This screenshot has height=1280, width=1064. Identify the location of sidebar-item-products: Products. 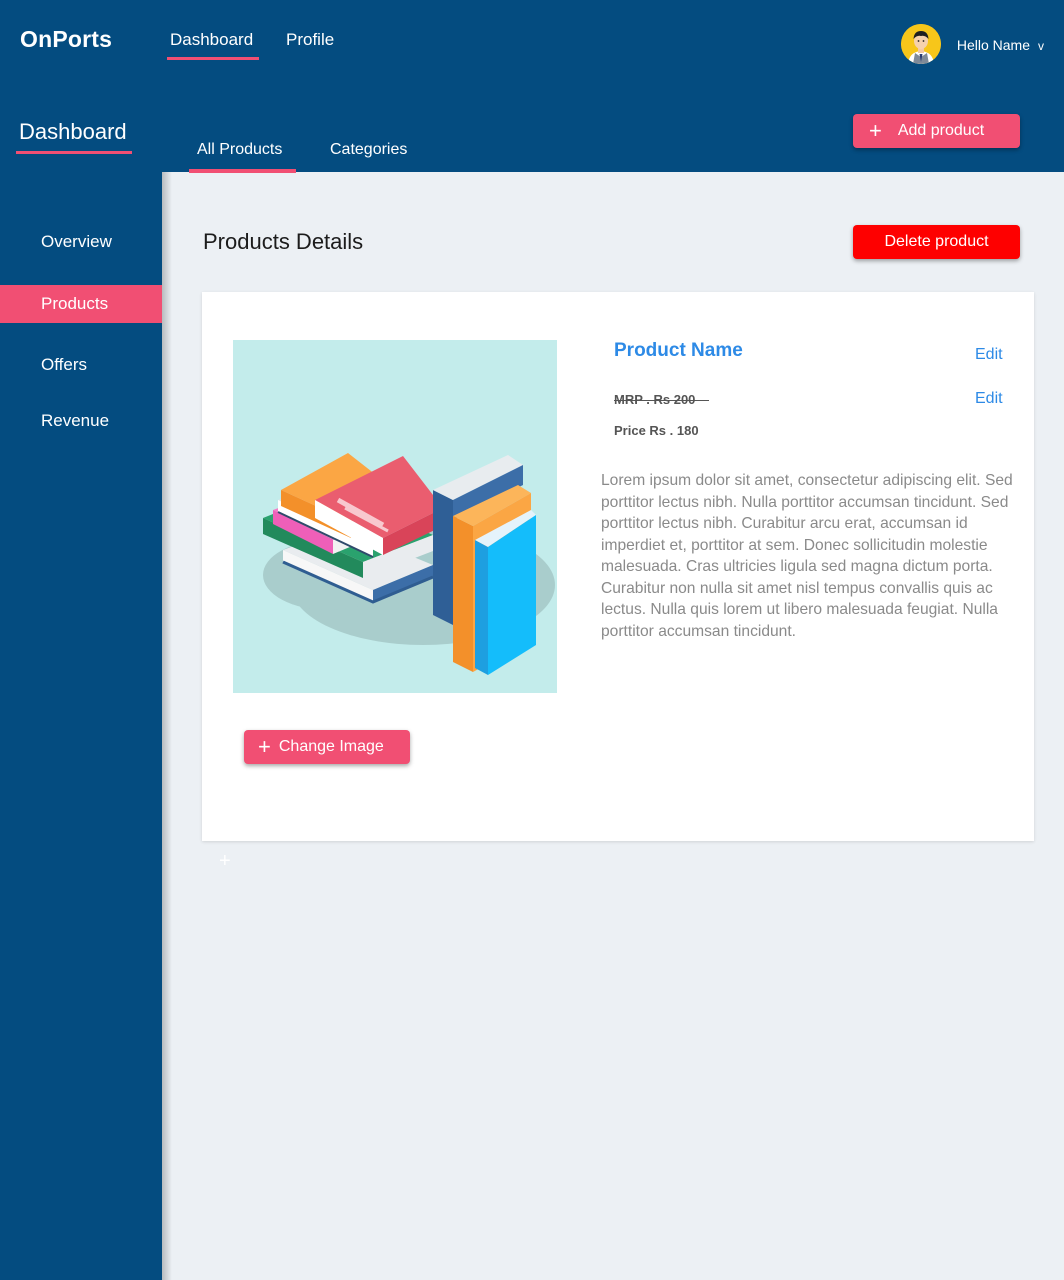
(81, 304).